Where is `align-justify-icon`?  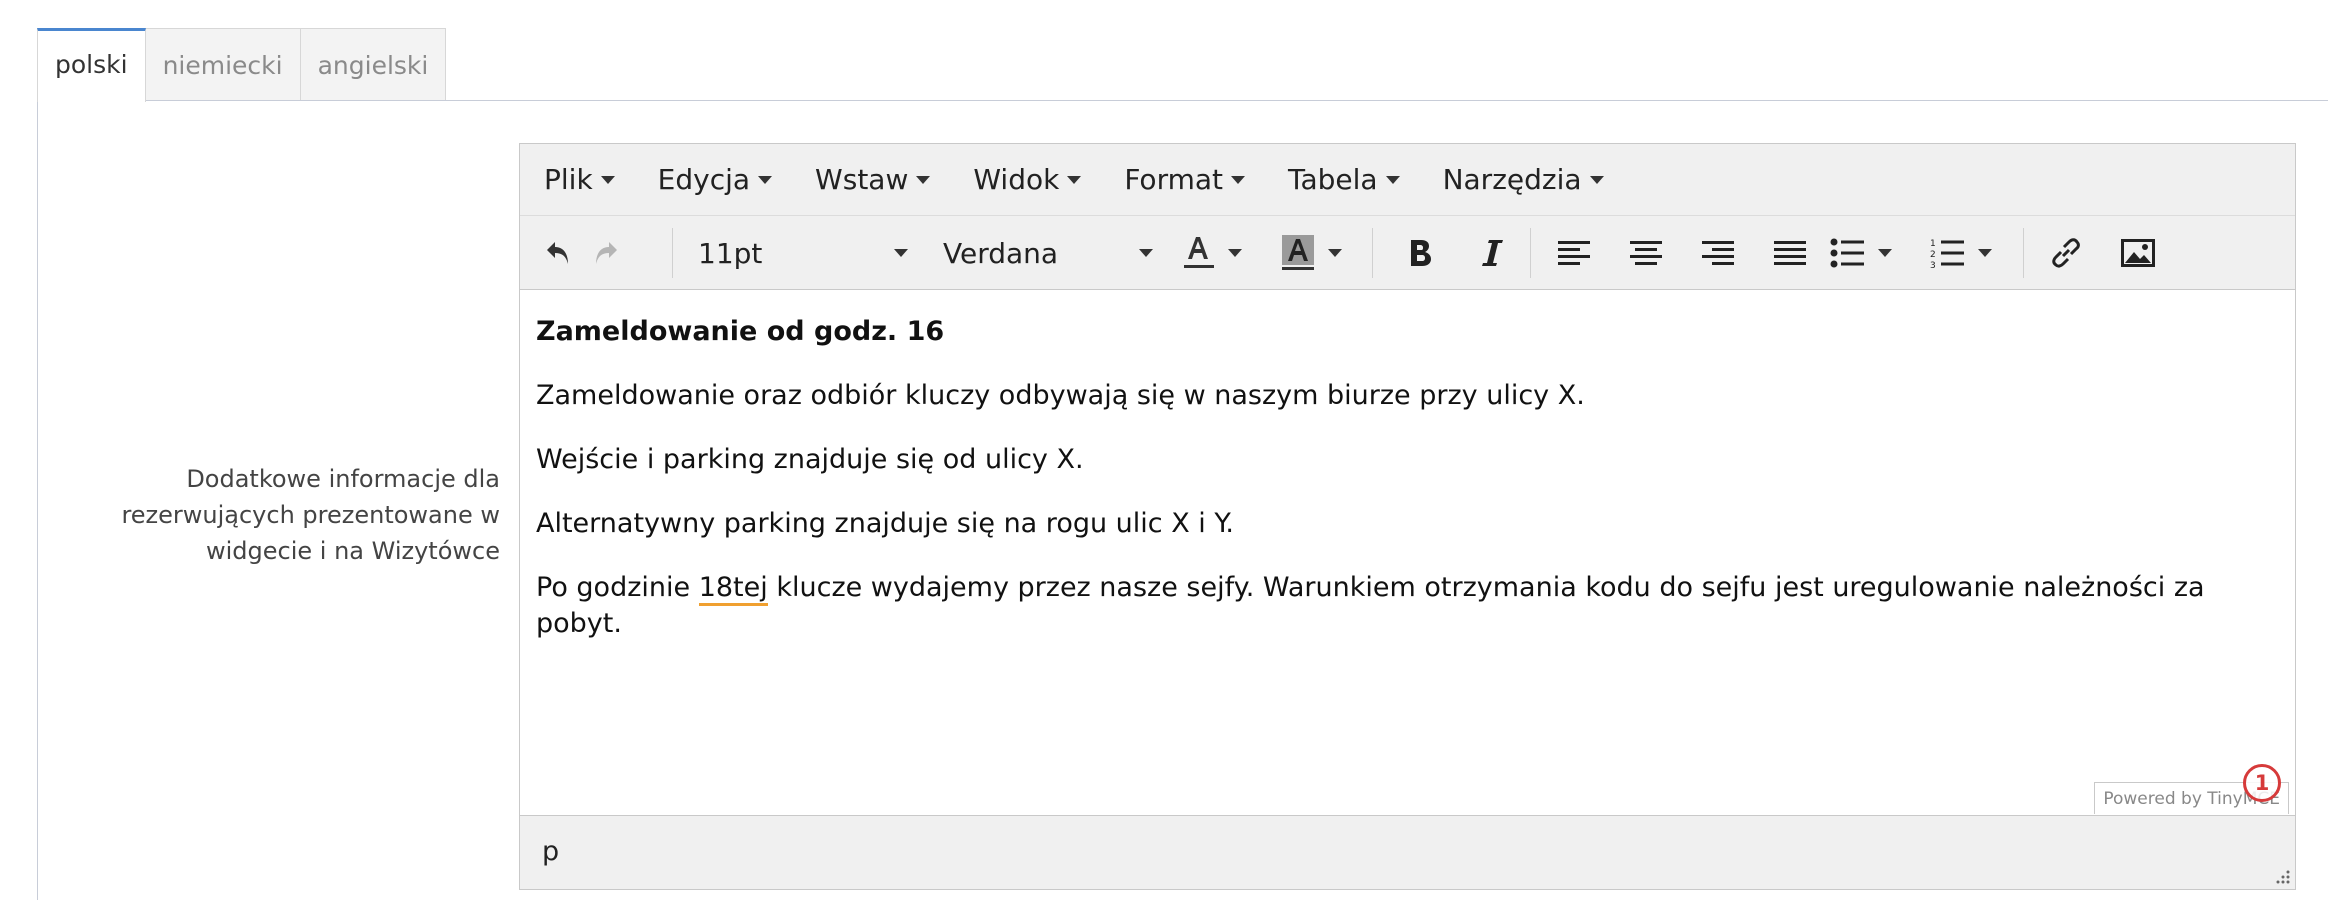
align-justify-icon is located at coordinates (1790, 253).